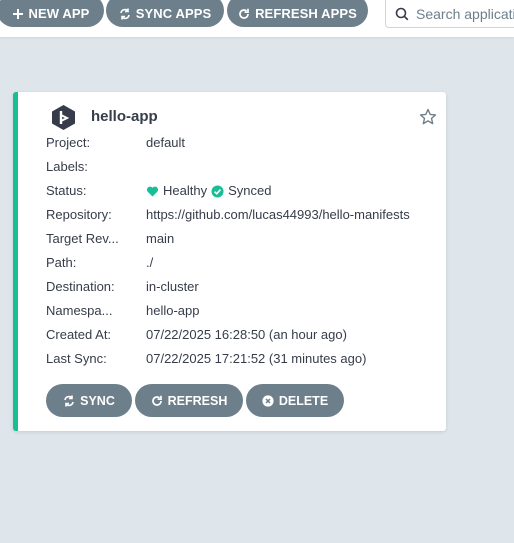 The image size is (514, 543). What do you see at coordinates (154, 191) in the screenshot?
I see `heart-icon` at bounding box center [154, 191].